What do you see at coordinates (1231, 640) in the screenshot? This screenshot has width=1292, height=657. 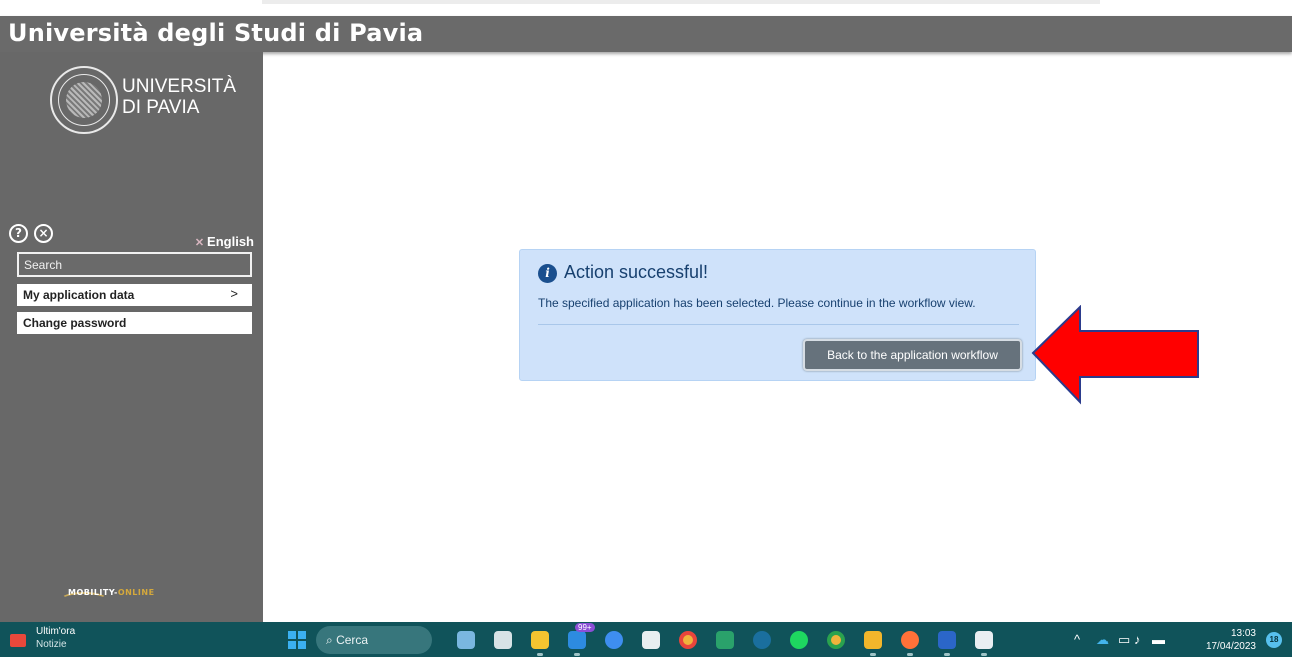 I see `clock: 13:03 17/04/2023` at bounding box center [1231, 640].